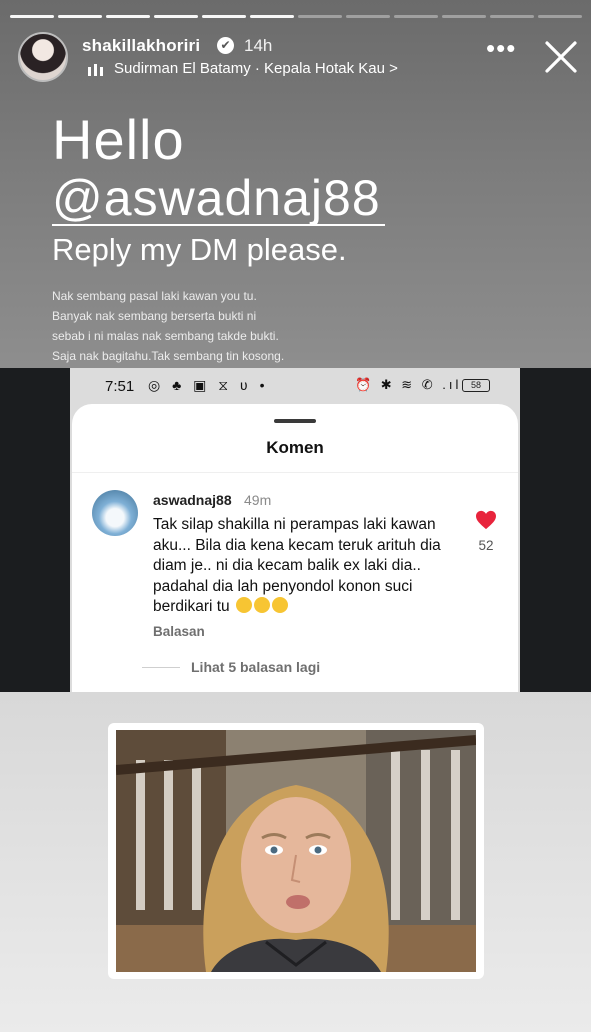  Describe the element at coordinates (501, 48) in the screenshot. I see `more-options-icon: •••` at that location.